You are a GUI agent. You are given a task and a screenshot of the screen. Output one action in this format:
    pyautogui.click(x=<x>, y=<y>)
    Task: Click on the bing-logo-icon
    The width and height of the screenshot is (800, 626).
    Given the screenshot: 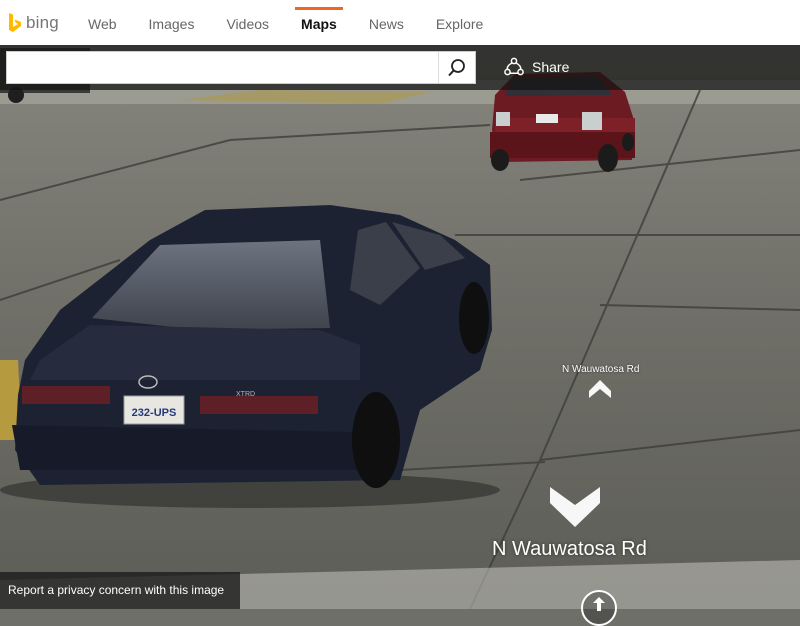 What is the action you would take?
    pyautogui.click(x=15, y=22)
    